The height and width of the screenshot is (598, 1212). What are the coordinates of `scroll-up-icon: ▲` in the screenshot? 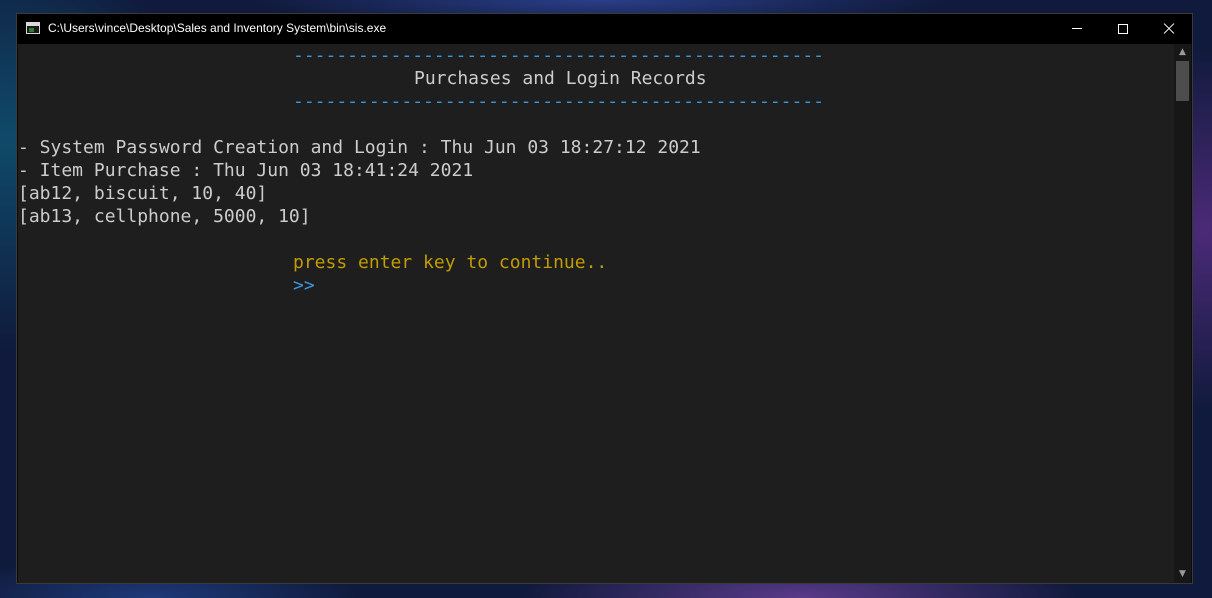 It's located at (1182, 52).